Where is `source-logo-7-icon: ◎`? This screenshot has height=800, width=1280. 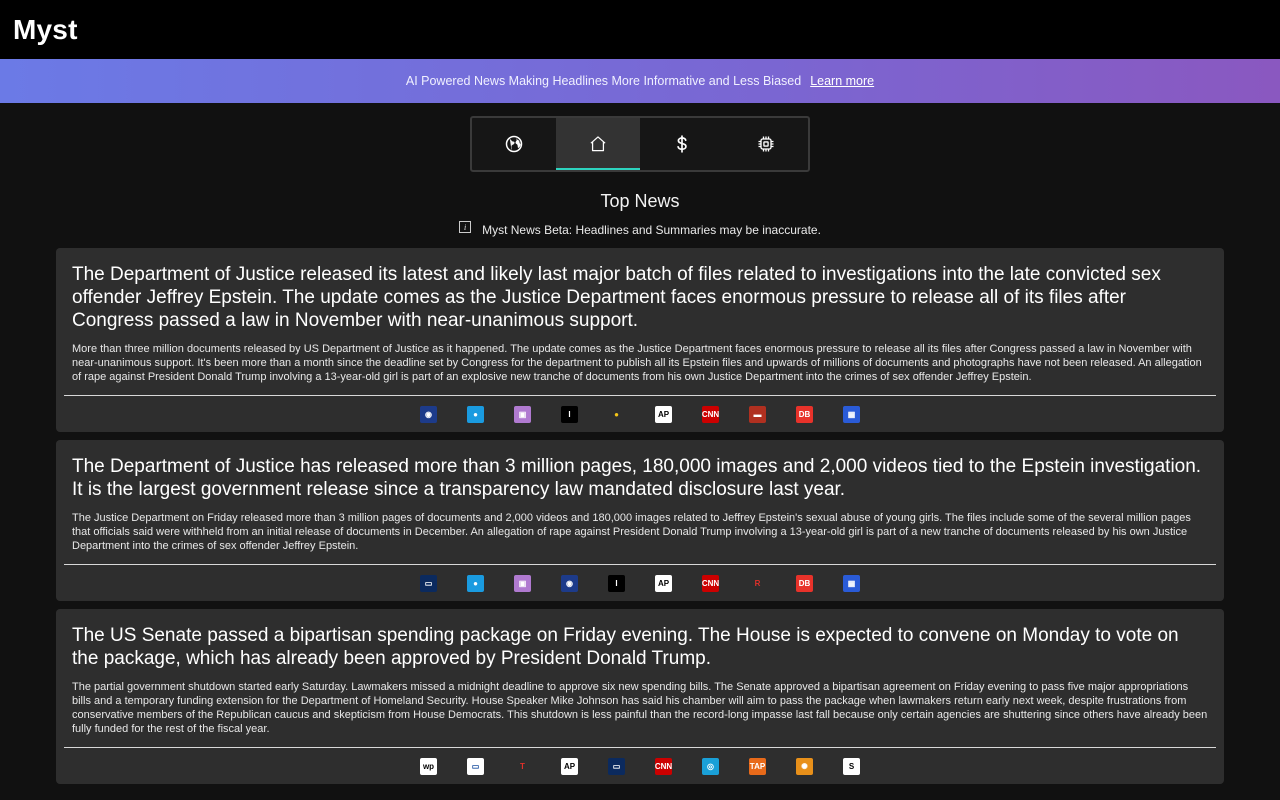
source-logo-7-icon: ◎ is located at coordinates (710, 766).